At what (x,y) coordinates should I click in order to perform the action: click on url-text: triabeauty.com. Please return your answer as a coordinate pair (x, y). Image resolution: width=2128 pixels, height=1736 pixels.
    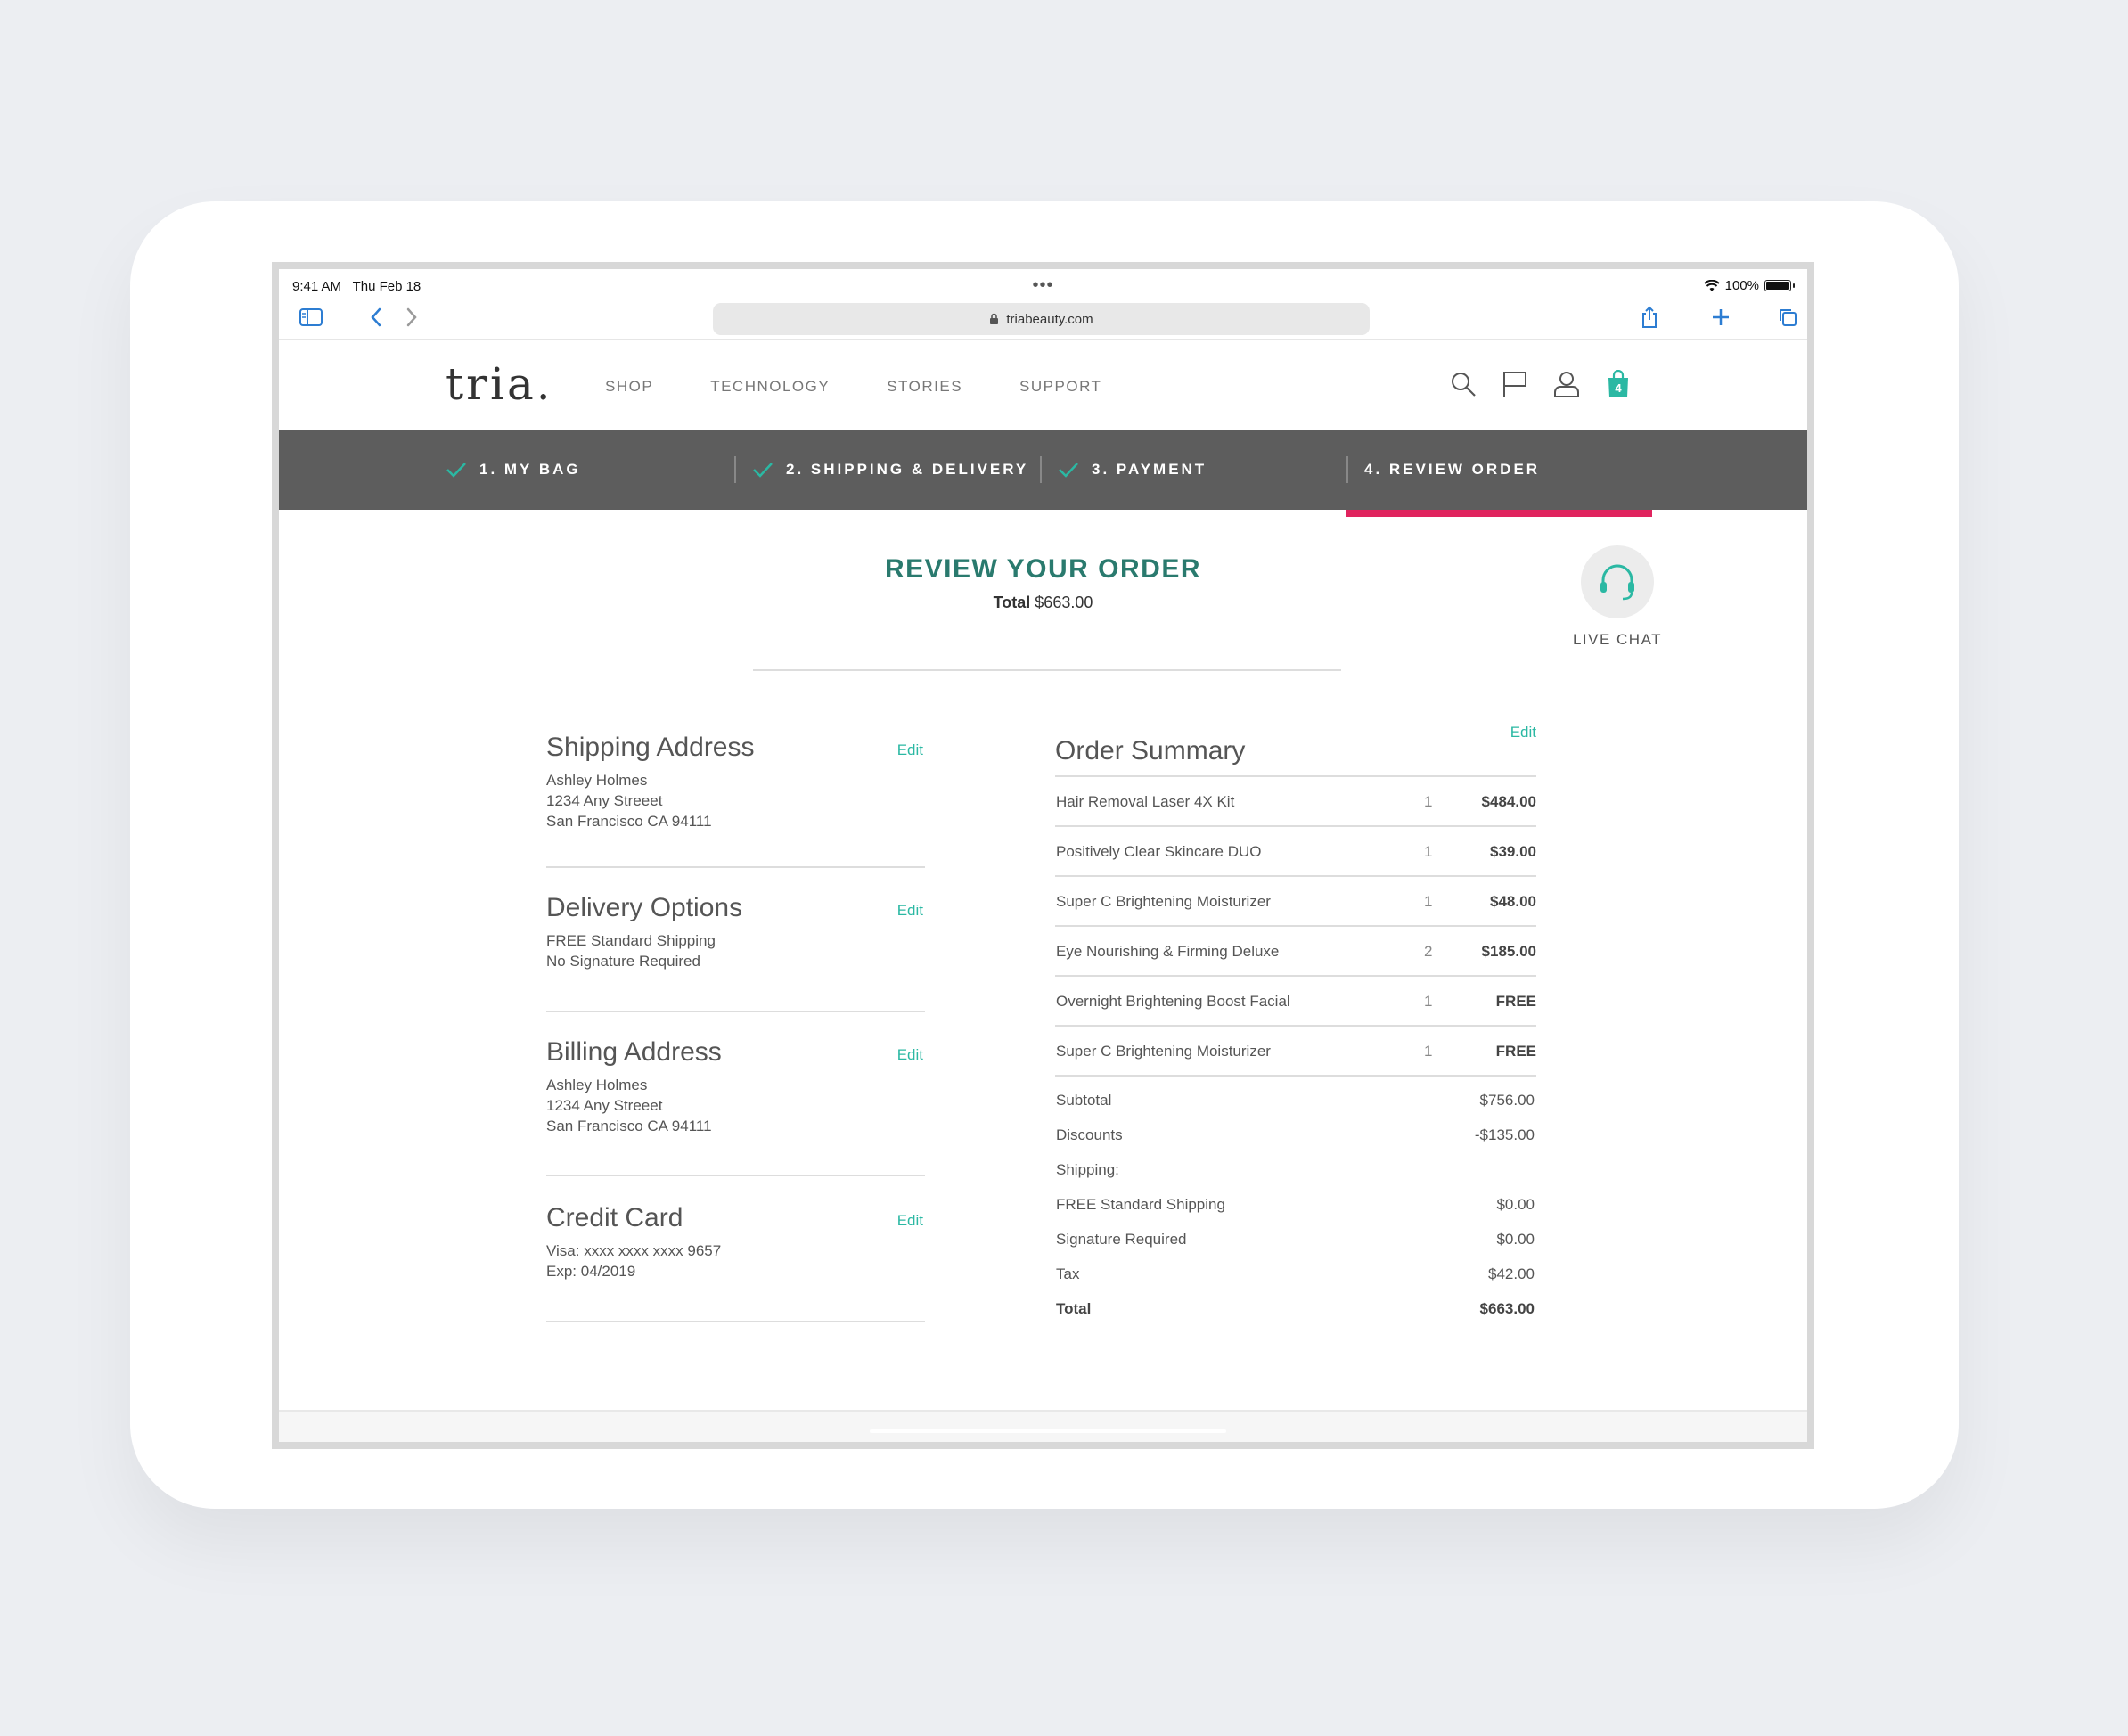
    Looking at the image, I should click on (1049, 319).